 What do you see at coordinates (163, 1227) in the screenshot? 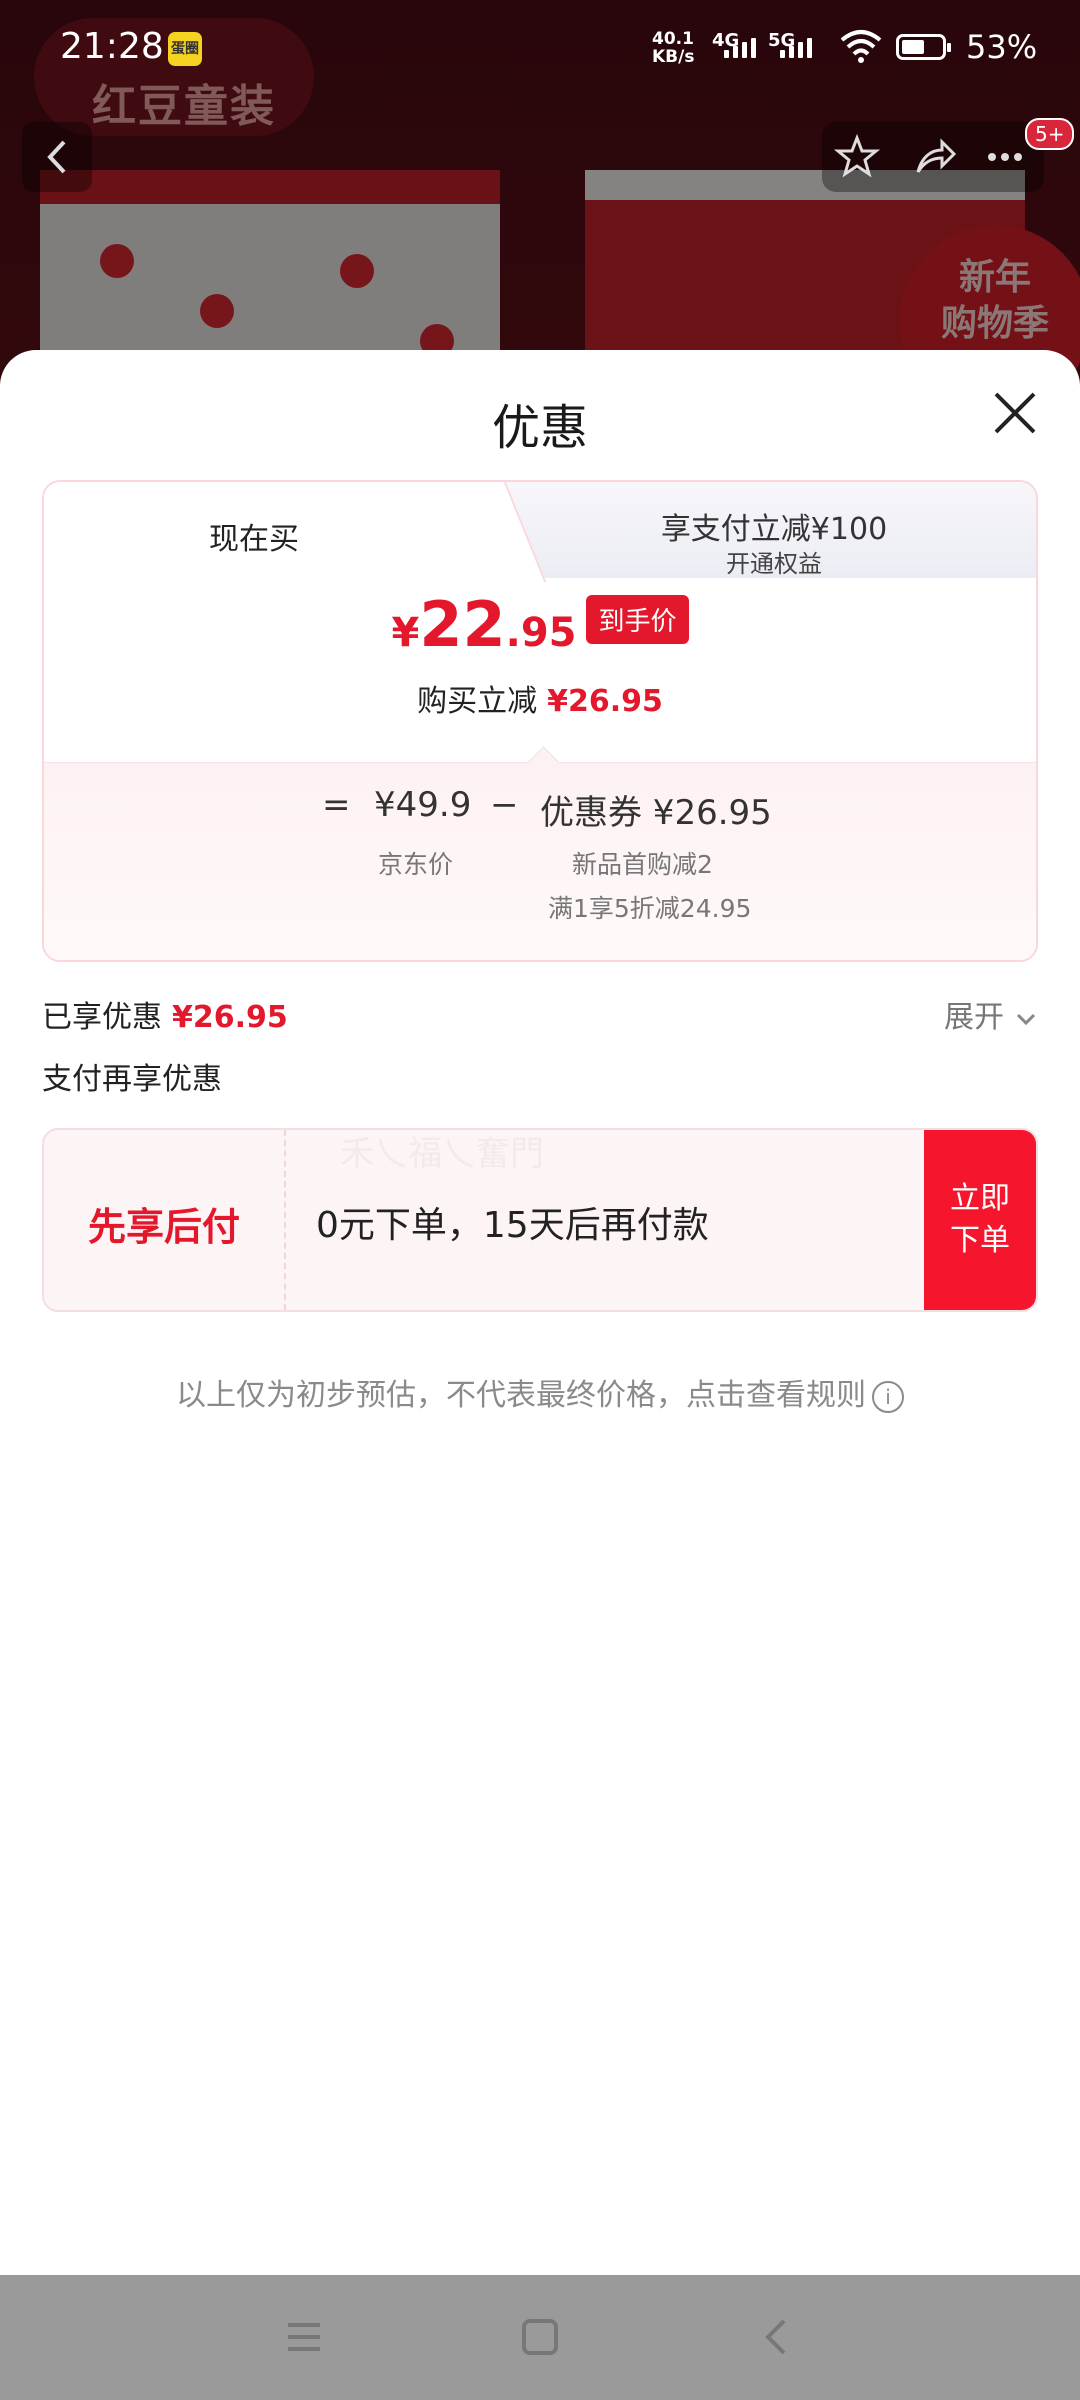
I see `bnpl-title: 先享后付` at bounding box center [163, 1227].